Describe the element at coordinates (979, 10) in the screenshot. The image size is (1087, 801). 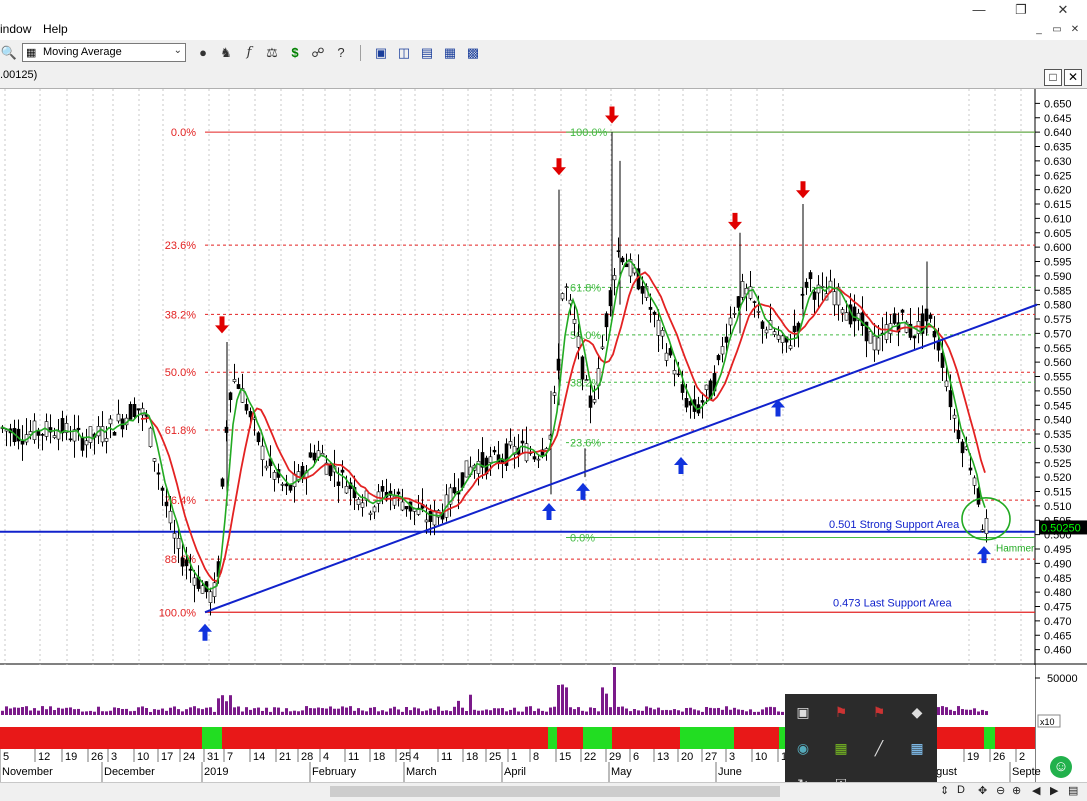
I see `minimize-icon: —` at that location.